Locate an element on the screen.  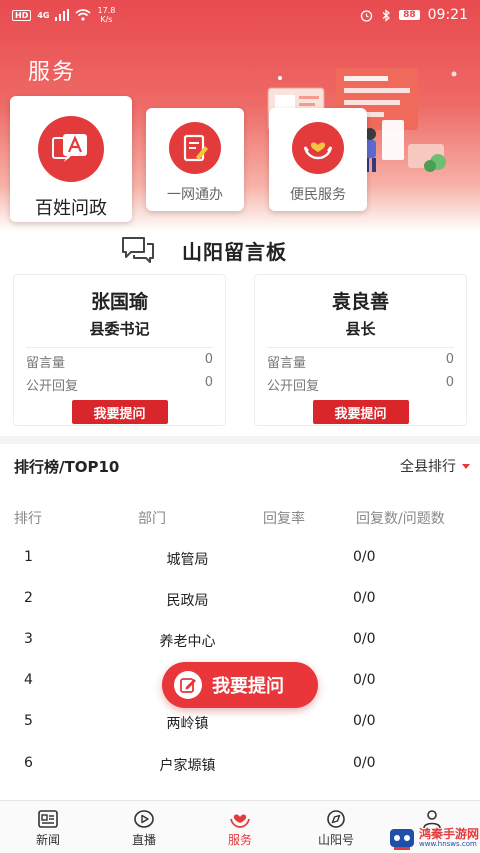
service-card-bianmin-fuwu: 便民服务 is located at coordinates (318, 159).